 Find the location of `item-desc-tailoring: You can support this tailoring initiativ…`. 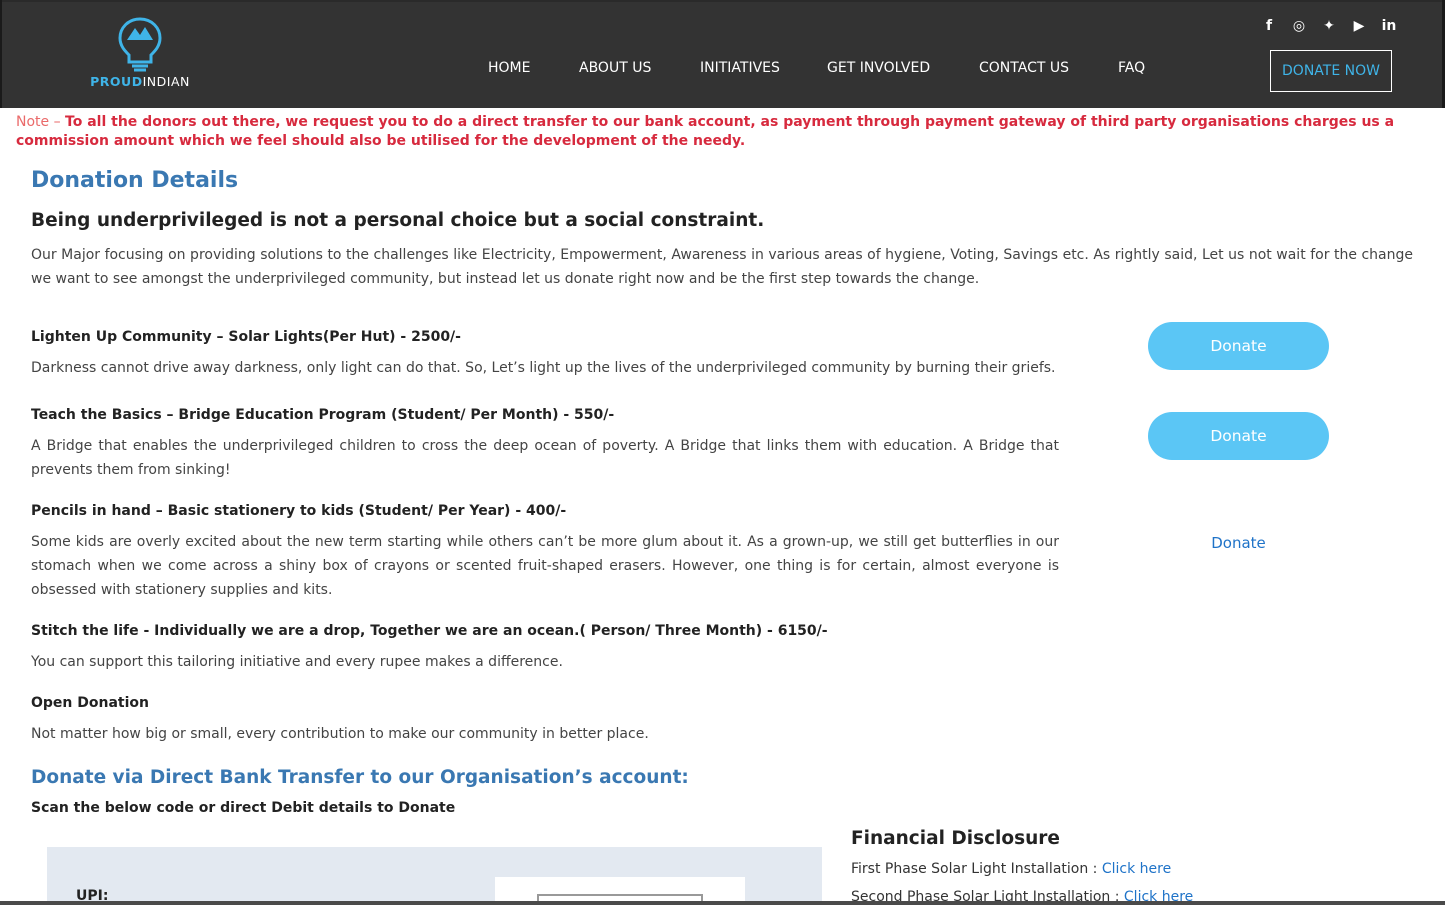

item-desc-tailoring: You can support this tailoring initiativ… is located at coordinates (297, 662).